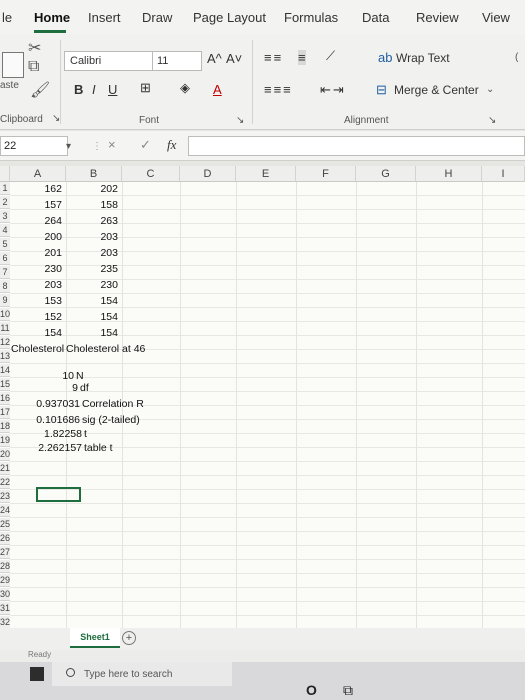  What do you see at coordinates (5, 468) in the screenshot?
I see `row-header-21: 21` at bounding box center [5, 468].